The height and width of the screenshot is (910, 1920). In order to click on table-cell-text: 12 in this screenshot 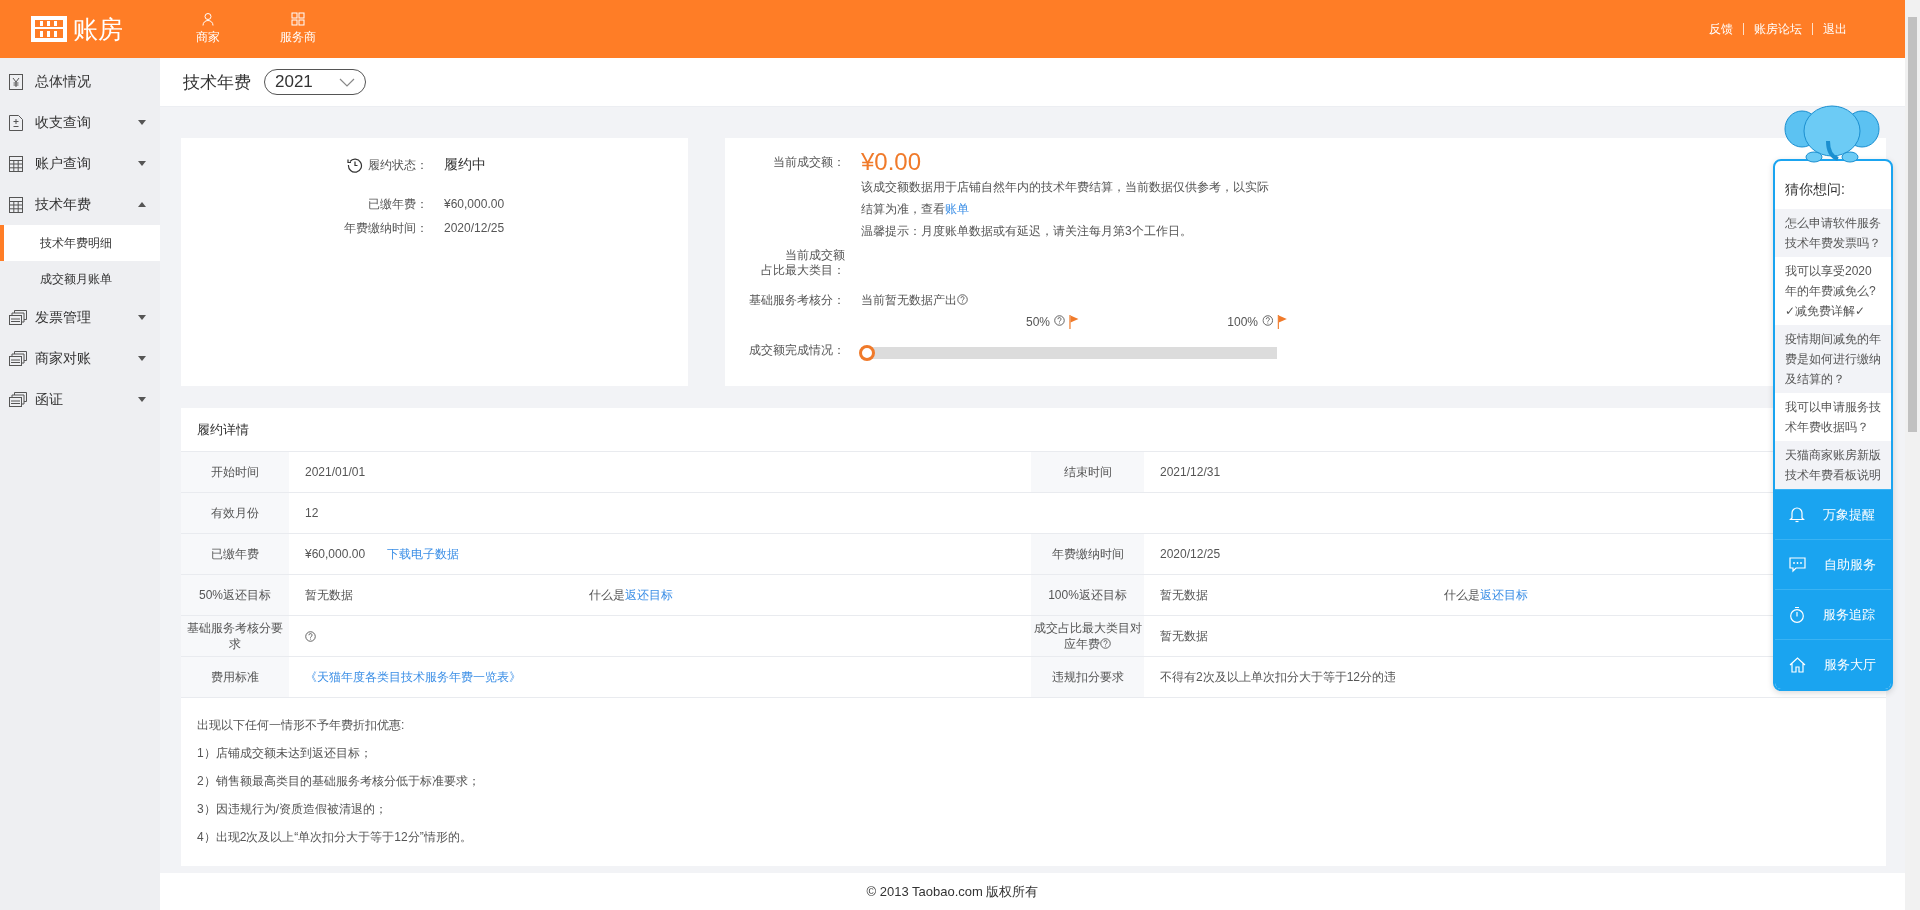, I will do `click(312, 513)`.